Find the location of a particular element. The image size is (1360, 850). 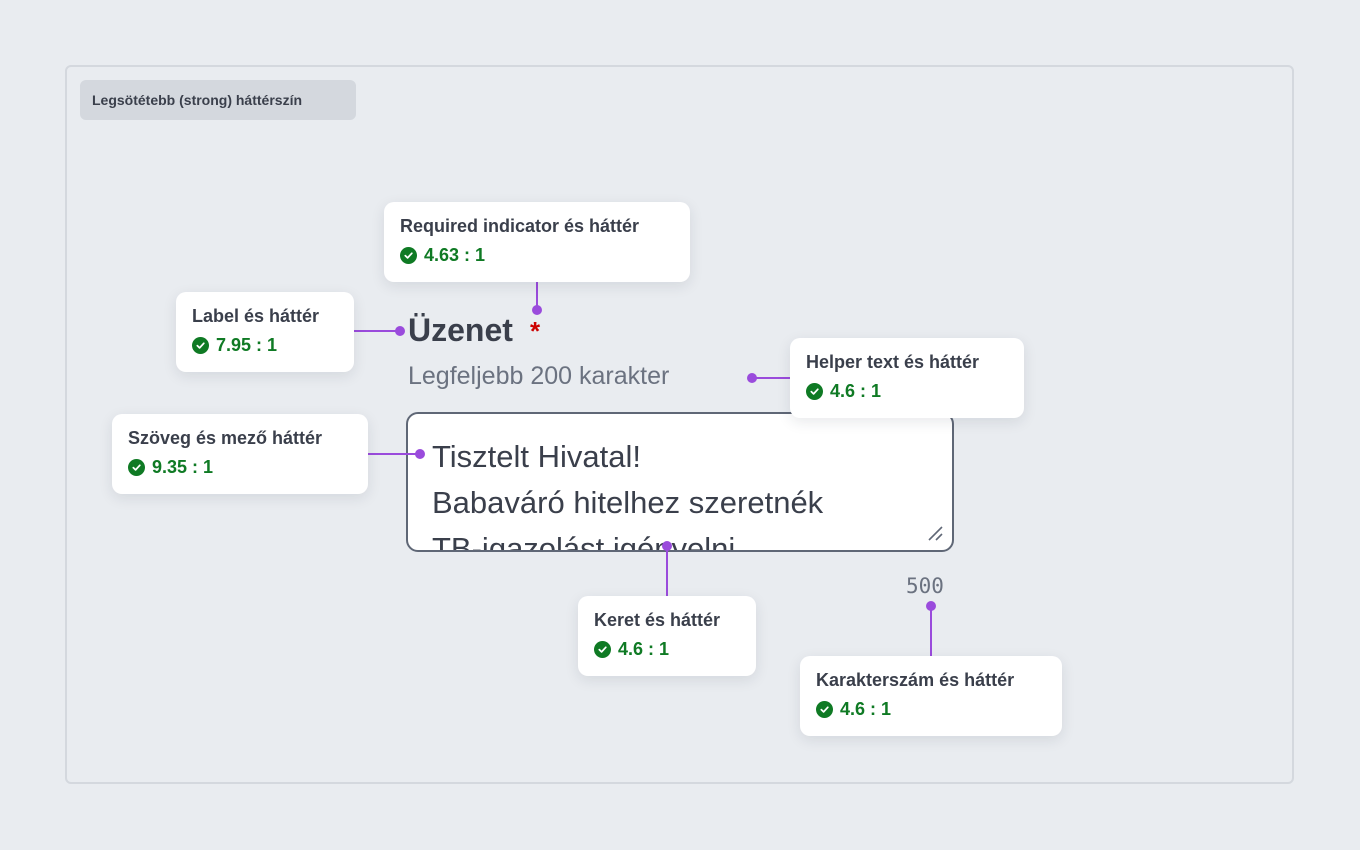

textarea-line: Tisztelt Hivatal! is located at coordinates (537, 456).